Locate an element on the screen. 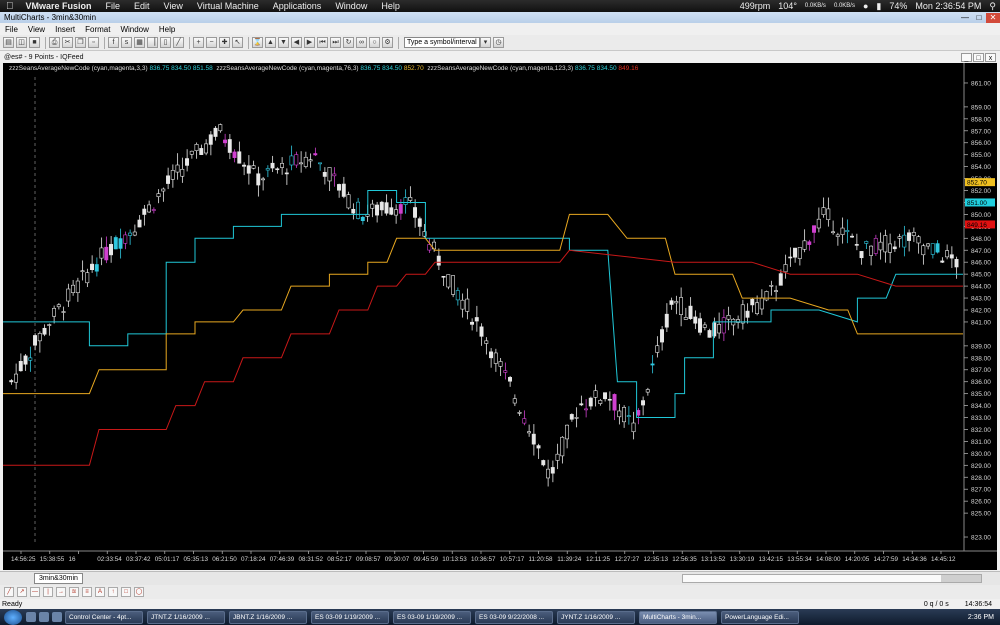 This screenshot has height=625, width=1000. app-menu-format: Format is located at coordinates (97, 29).